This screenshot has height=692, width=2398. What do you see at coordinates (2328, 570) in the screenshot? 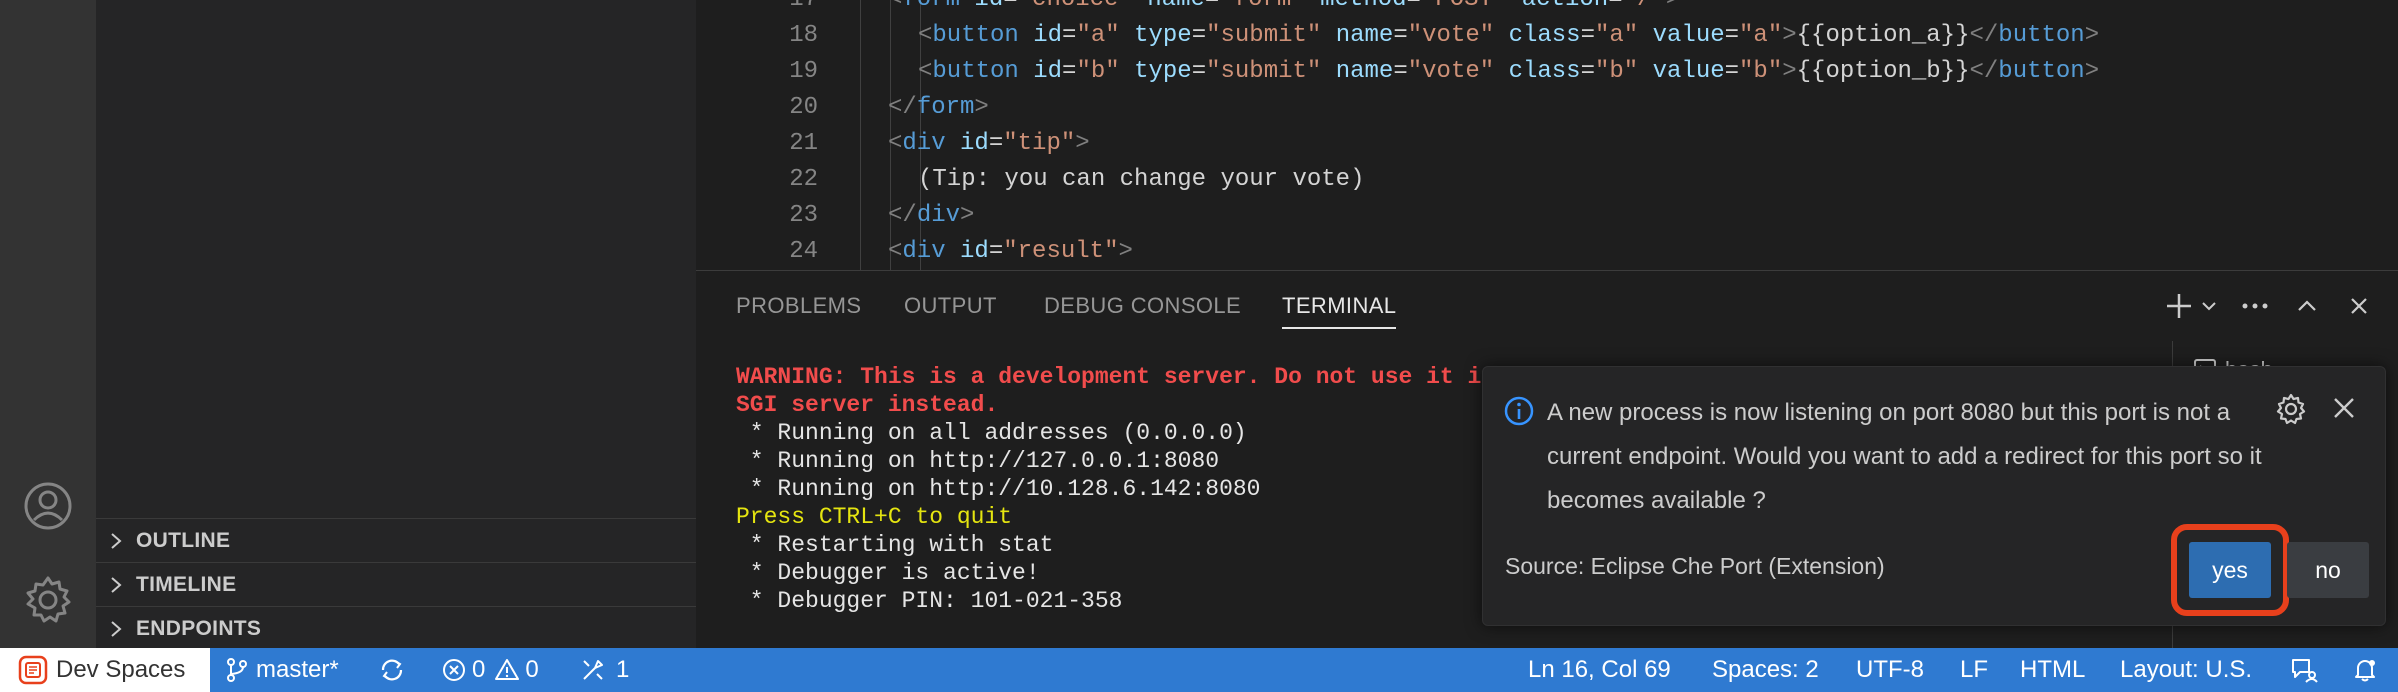
I see `no-button: no` at bounding box center [2328, 570].